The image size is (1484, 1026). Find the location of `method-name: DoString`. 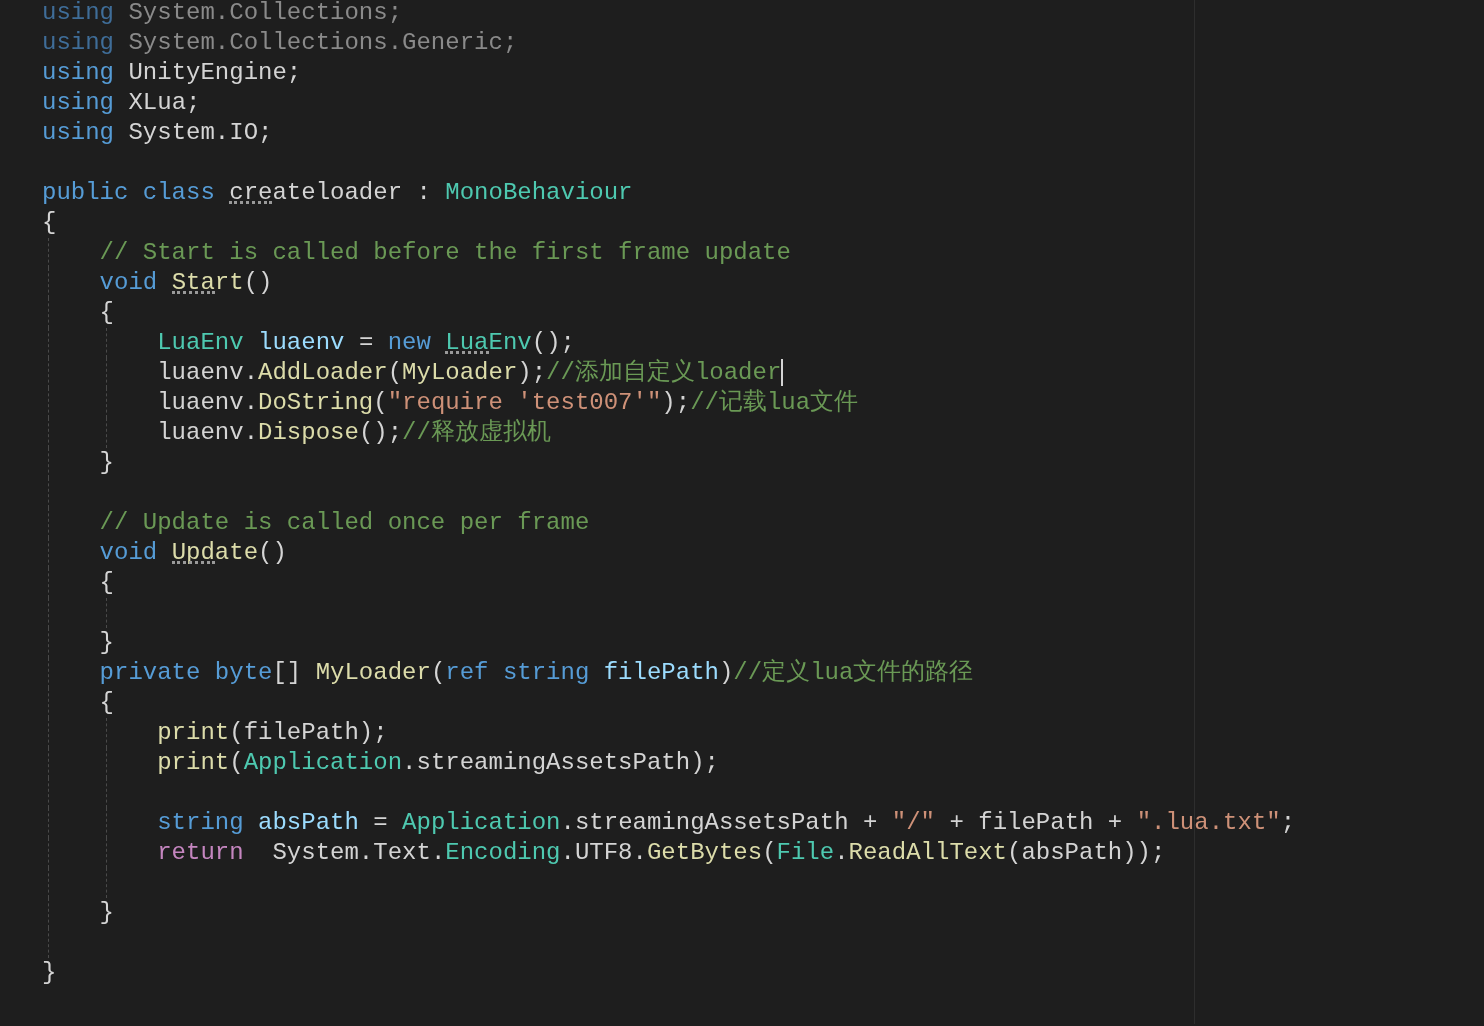

method-name: DoString is located at coordinates (316, 402).